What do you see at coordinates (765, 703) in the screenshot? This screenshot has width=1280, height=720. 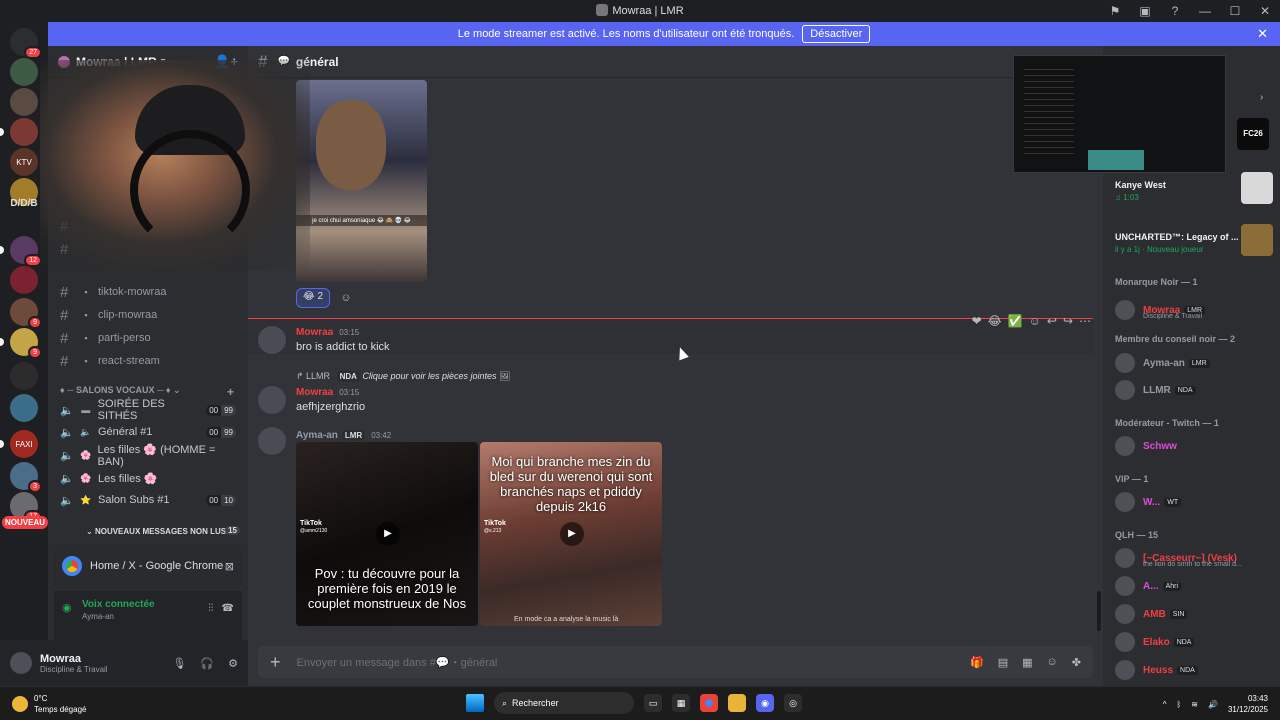 I see `discord-icon: ◉` at bounding box center [765, 703].